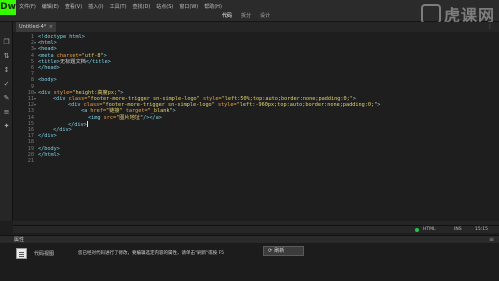 Image resolution: width=499 pixels, height=281 pixels. Describe the element at coordinates (47, 136) in the screenshot. I see `code-line: </div>` at that location.